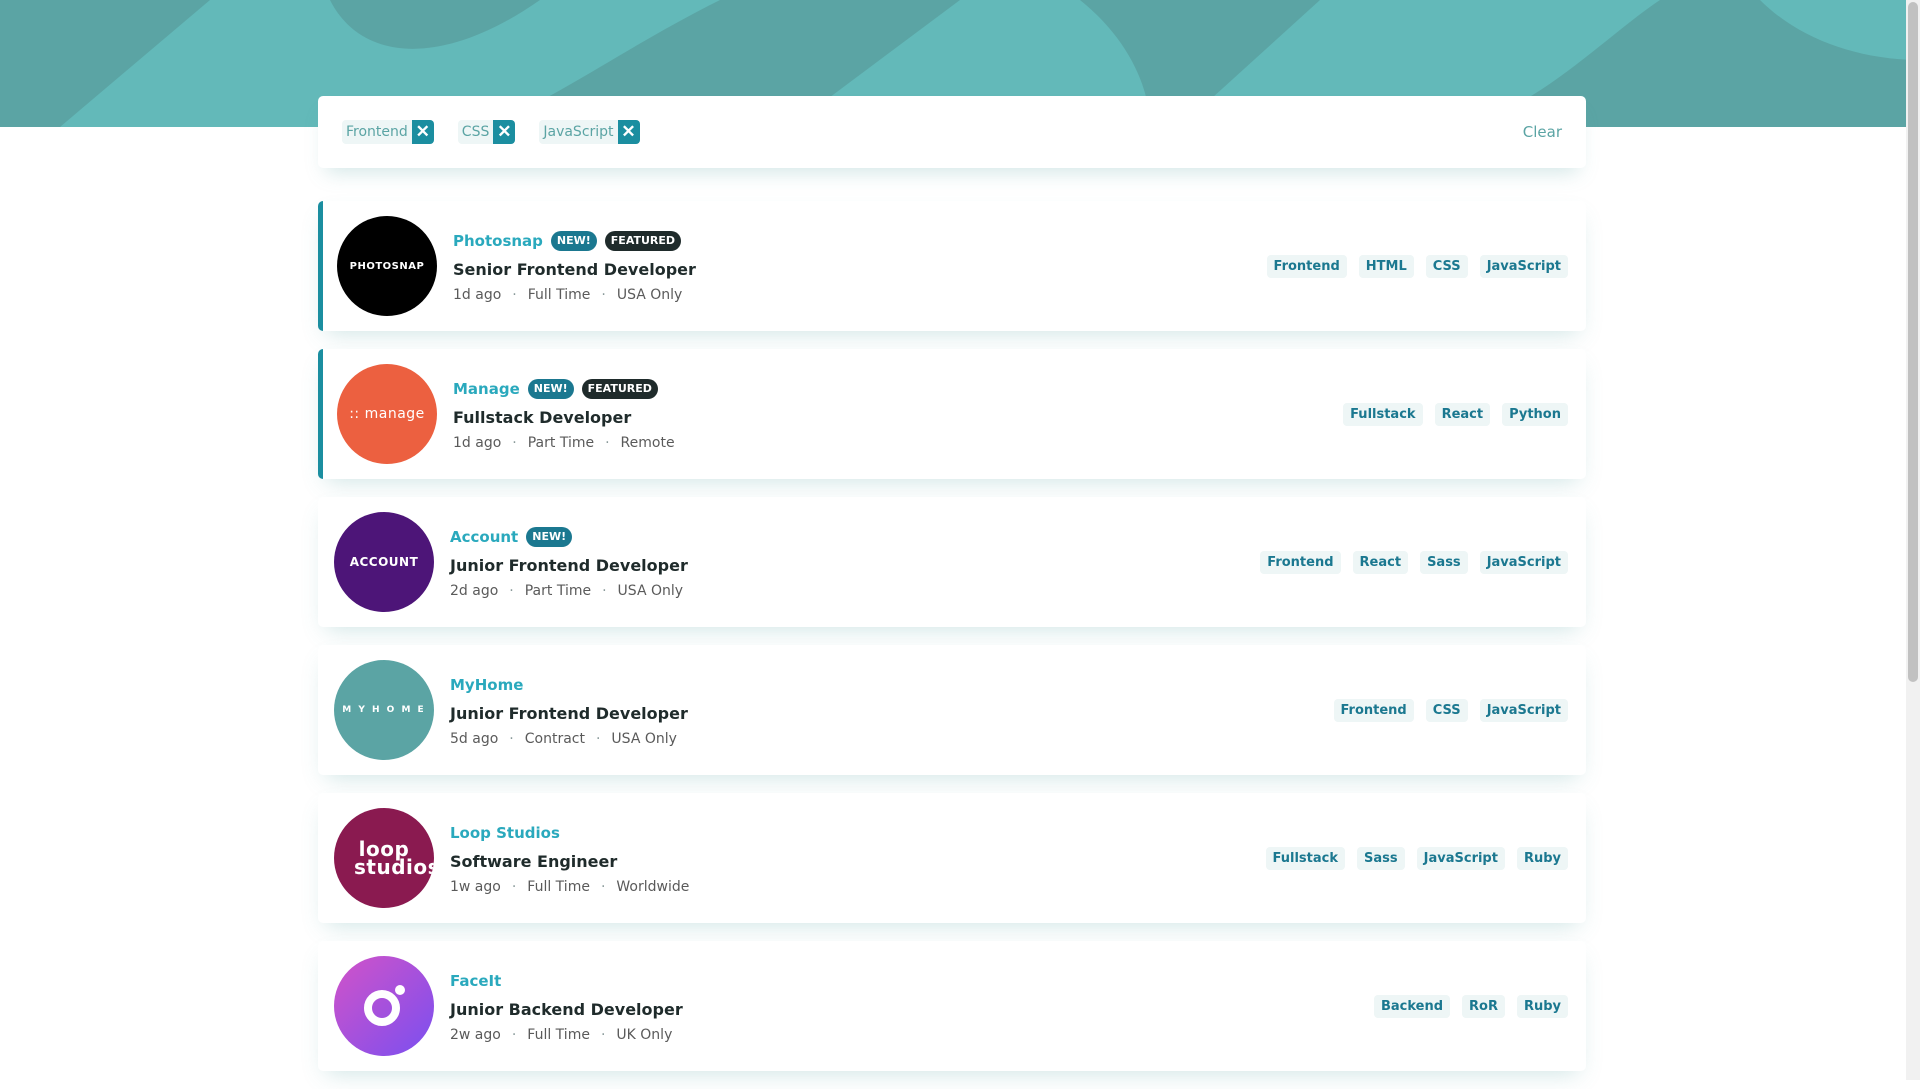  I want to click on new-badge: NEW!, so click(549, 536).